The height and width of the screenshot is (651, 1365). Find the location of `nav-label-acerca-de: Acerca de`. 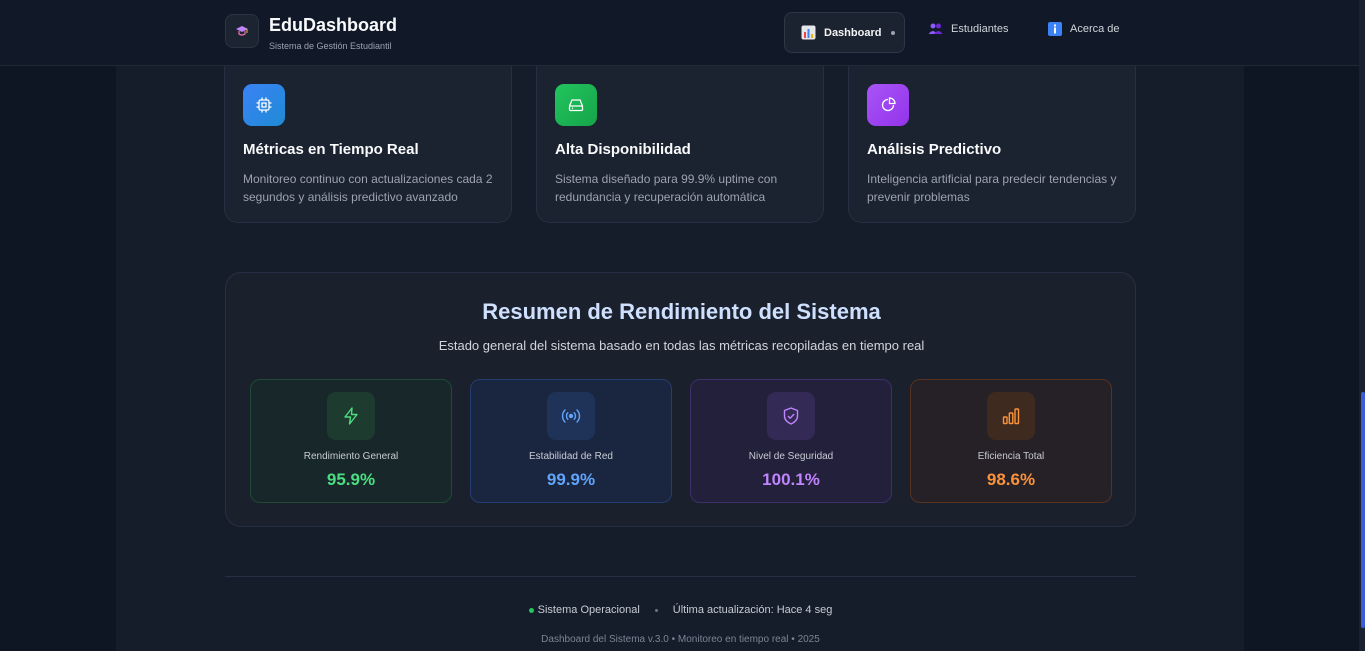

nav-label-acerca-de: Acerca de is located at coordinates (1095, 29).